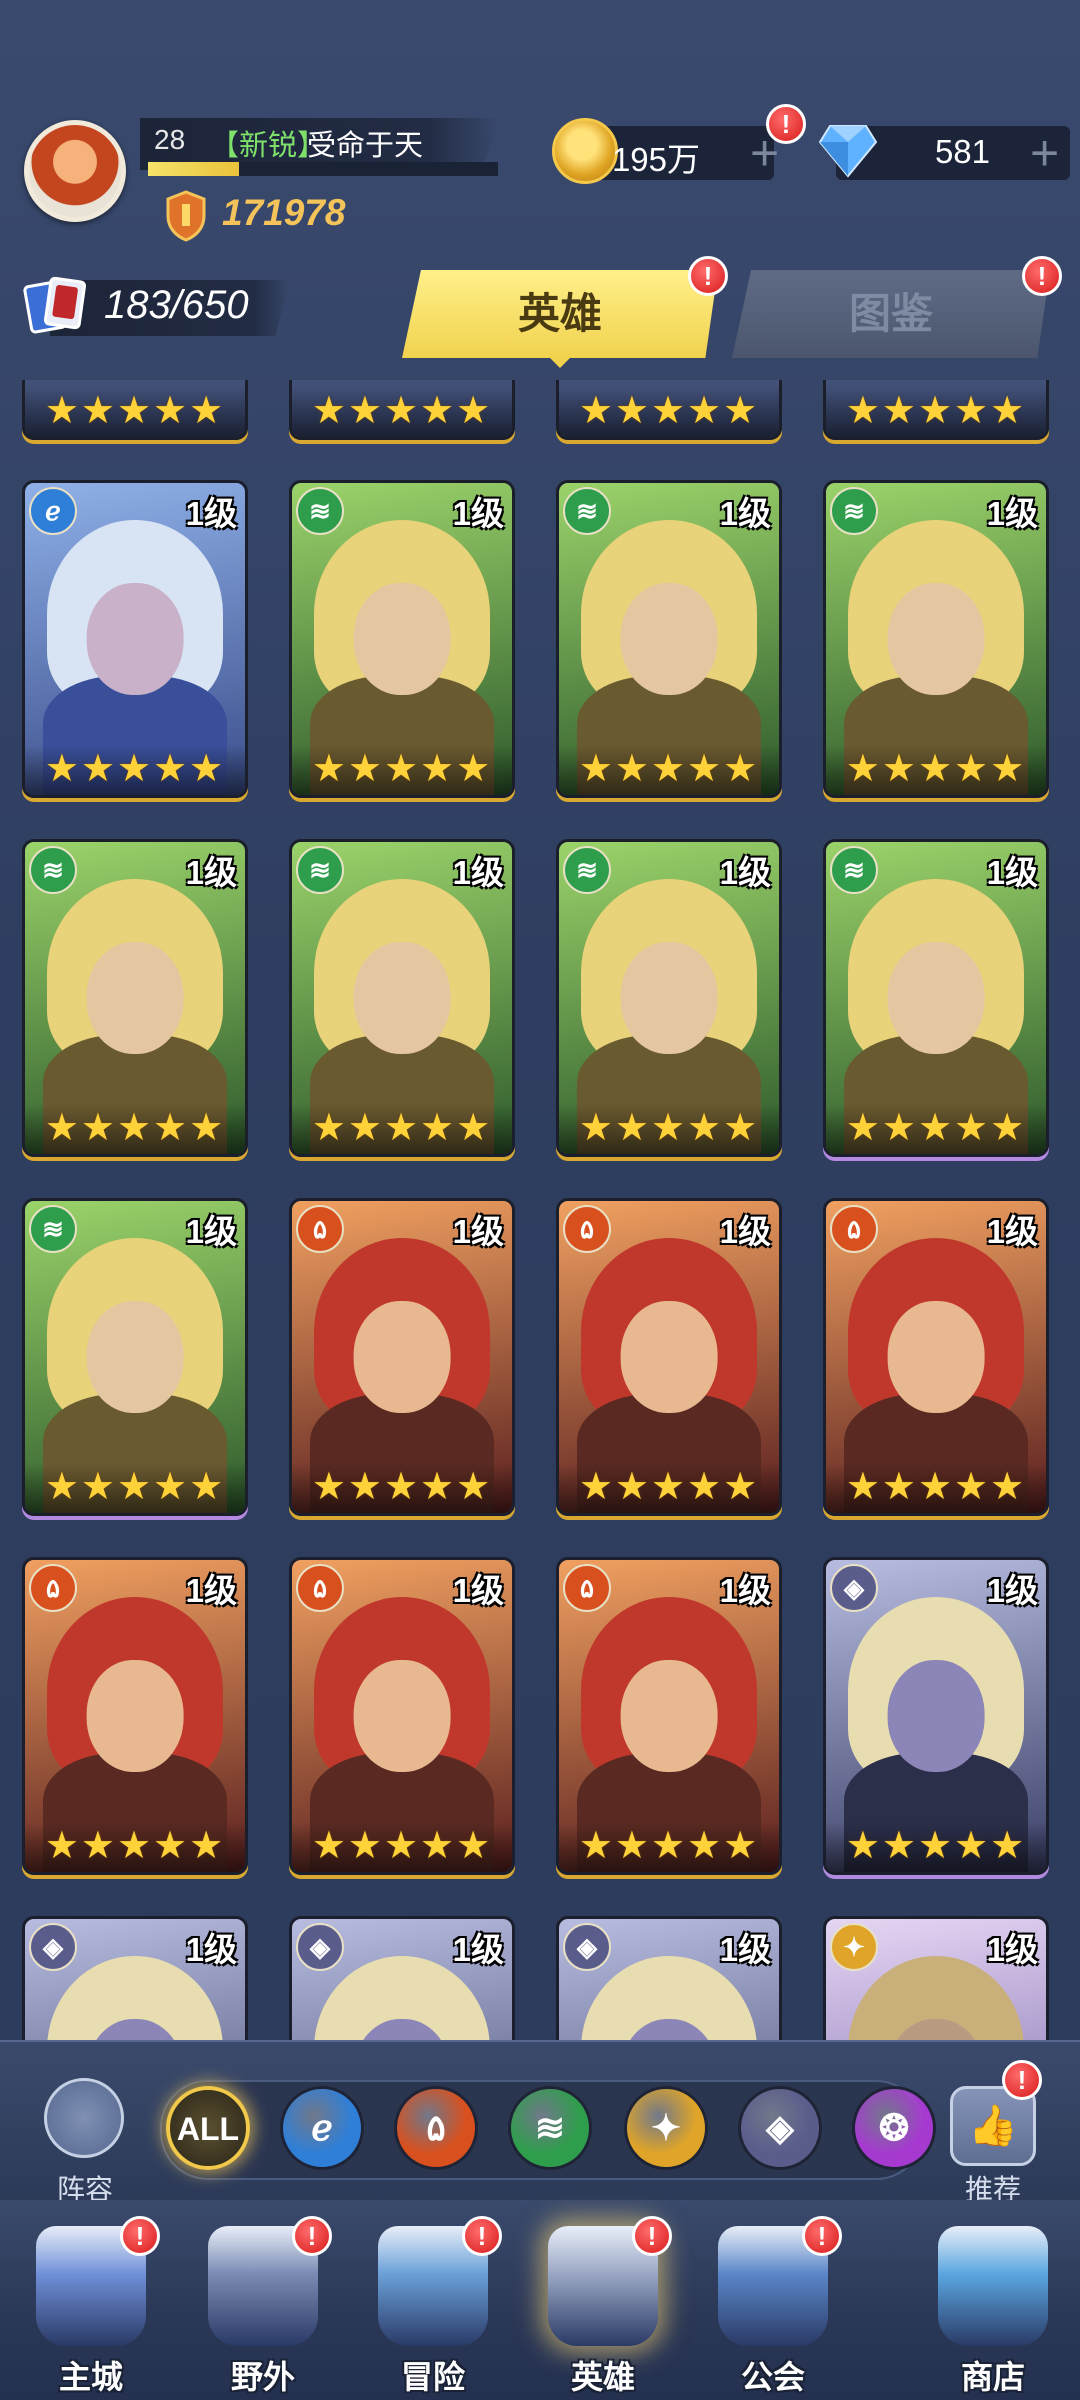  What do you see at coordinates (655, 159) in the screenshot?
I see `gold-amount: 195万` at bounding box center [655, 159].